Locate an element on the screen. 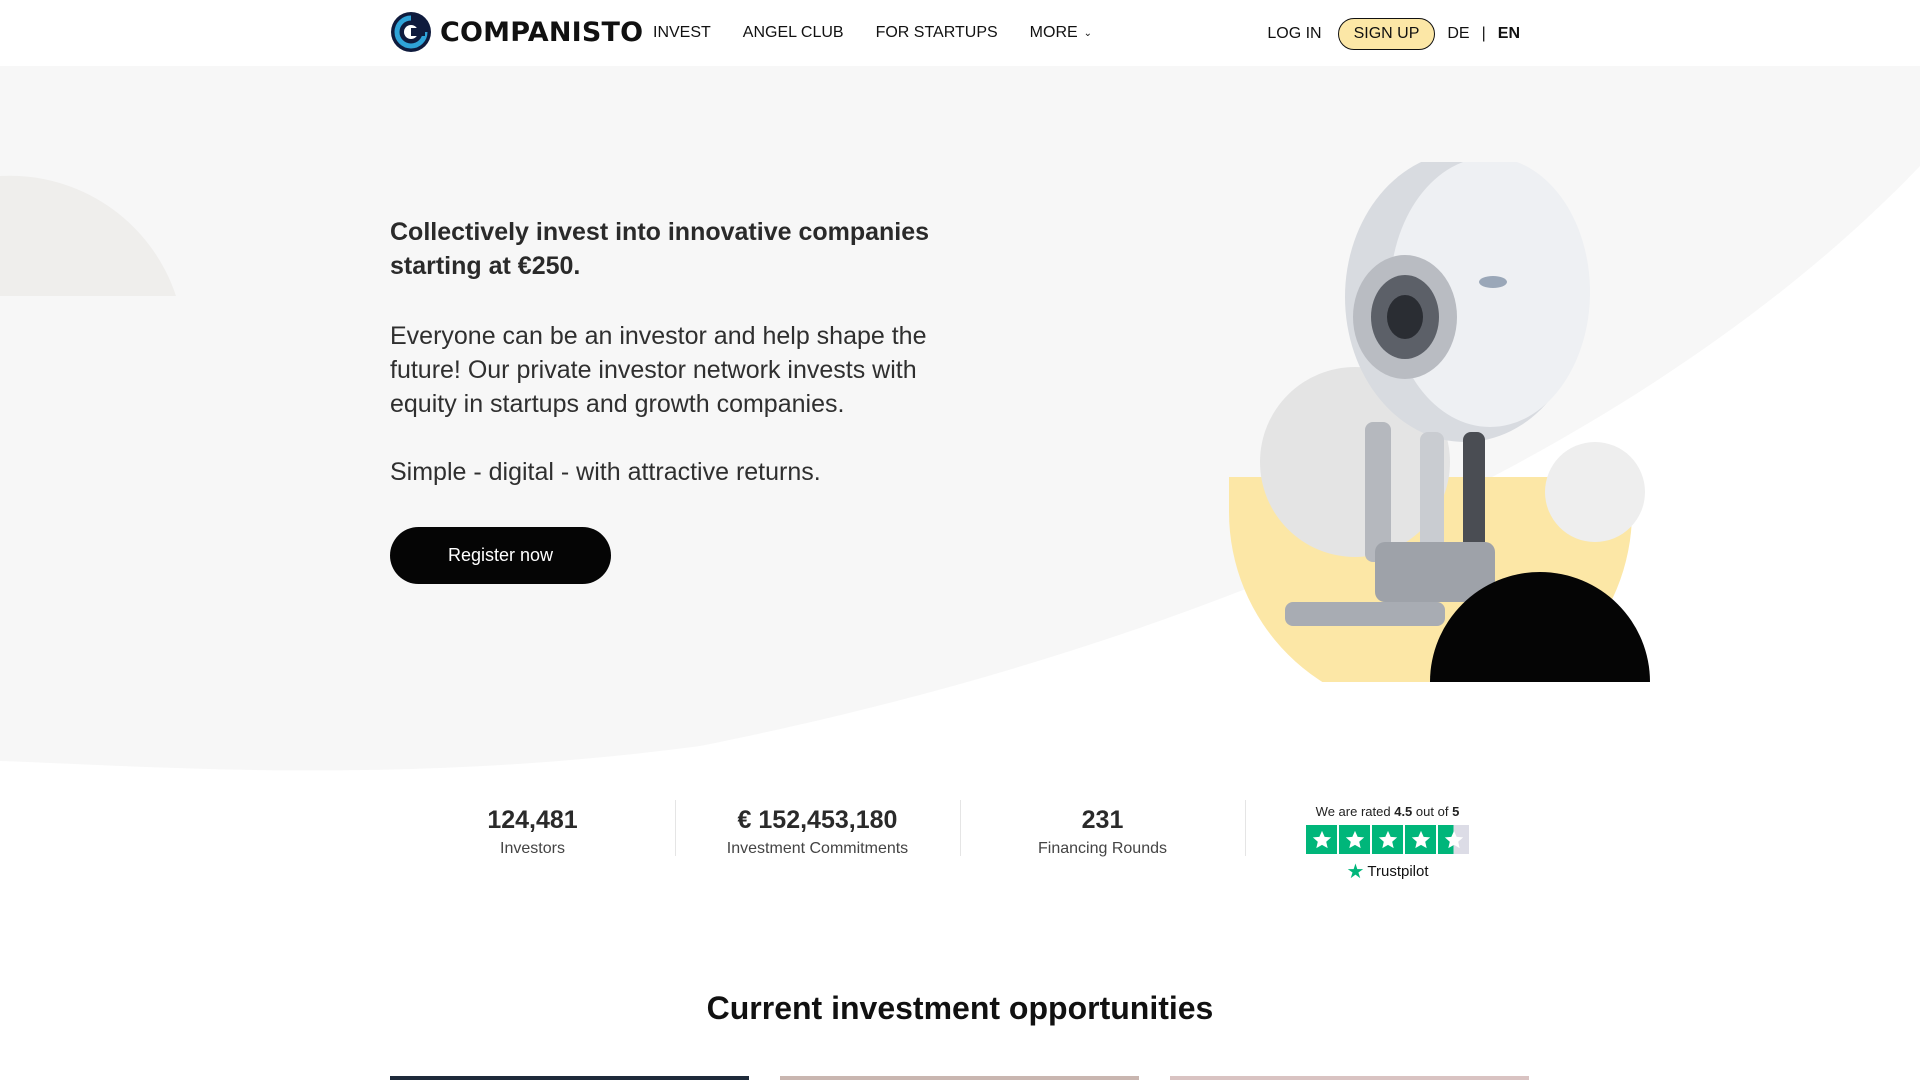 This screenshot has height=1080, width=1920. section-title: Current investment opportunities is located at coordinates (960, 1008).